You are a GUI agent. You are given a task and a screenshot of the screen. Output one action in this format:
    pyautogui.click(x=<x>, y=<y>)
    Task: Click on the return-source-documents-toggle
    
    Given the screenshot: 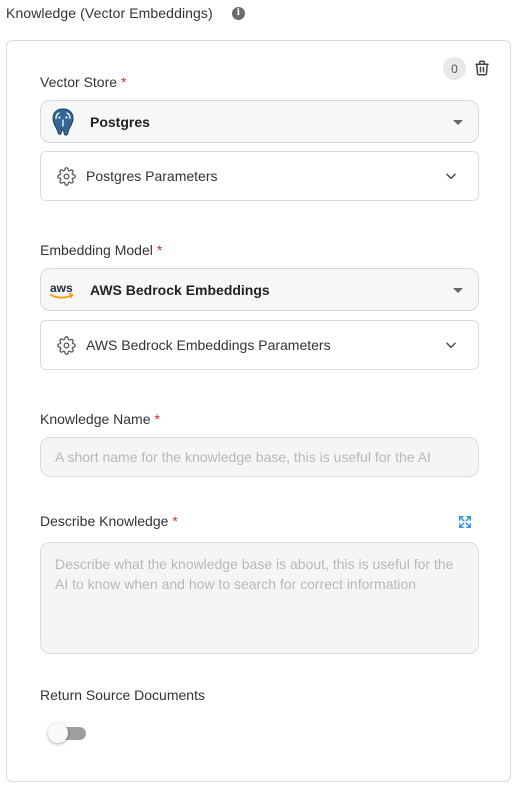 What is the action you would take?
    pyautogui.click(x=67, y=733)
    